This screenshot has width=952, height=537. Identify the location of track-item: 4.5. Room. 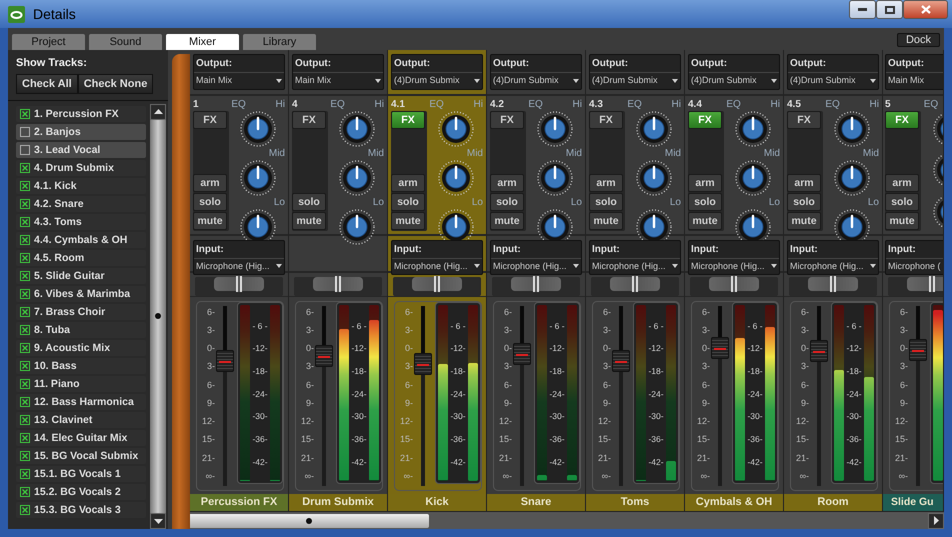
(81, 258).